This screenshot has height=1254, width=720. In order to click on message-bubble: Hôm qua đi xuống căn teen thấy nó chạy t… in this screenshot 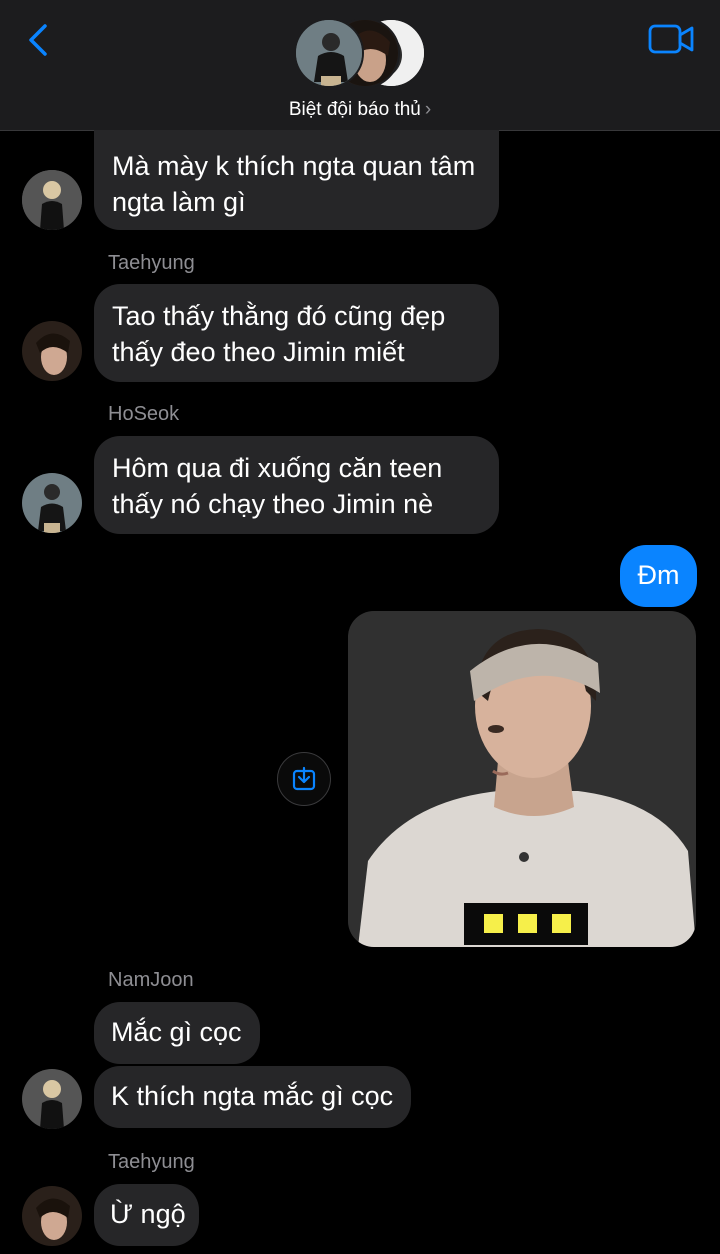, I will do `click(296, 485)`.